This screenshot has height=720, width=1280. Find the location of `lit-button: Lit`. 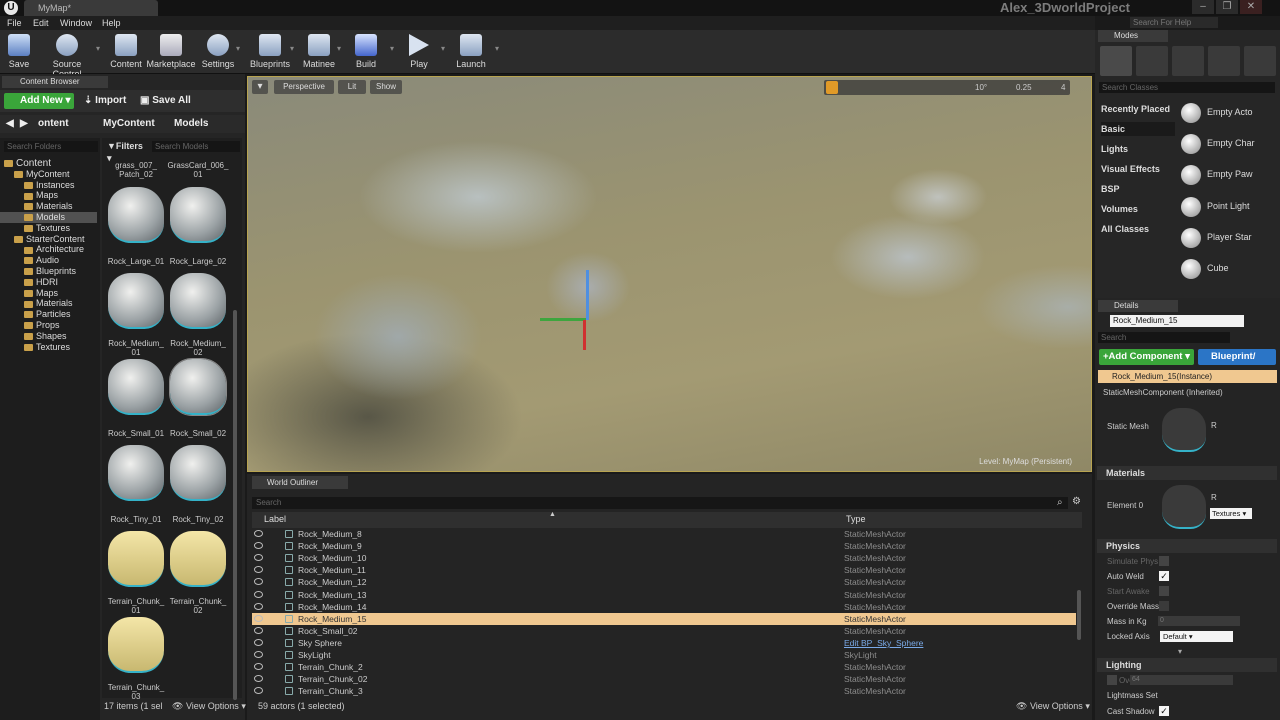

lit-button: Lit is located at coordinates (352, 87).